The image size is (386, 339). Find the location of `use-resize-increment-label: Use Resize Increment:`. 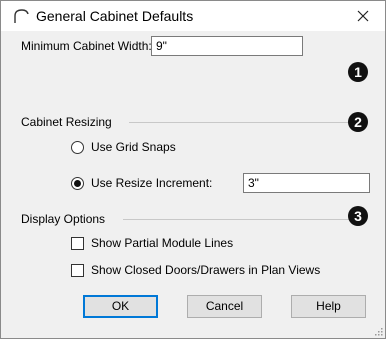

use-resize-increment-label: Use Resize Increment: is located at coordinates (152, 183).